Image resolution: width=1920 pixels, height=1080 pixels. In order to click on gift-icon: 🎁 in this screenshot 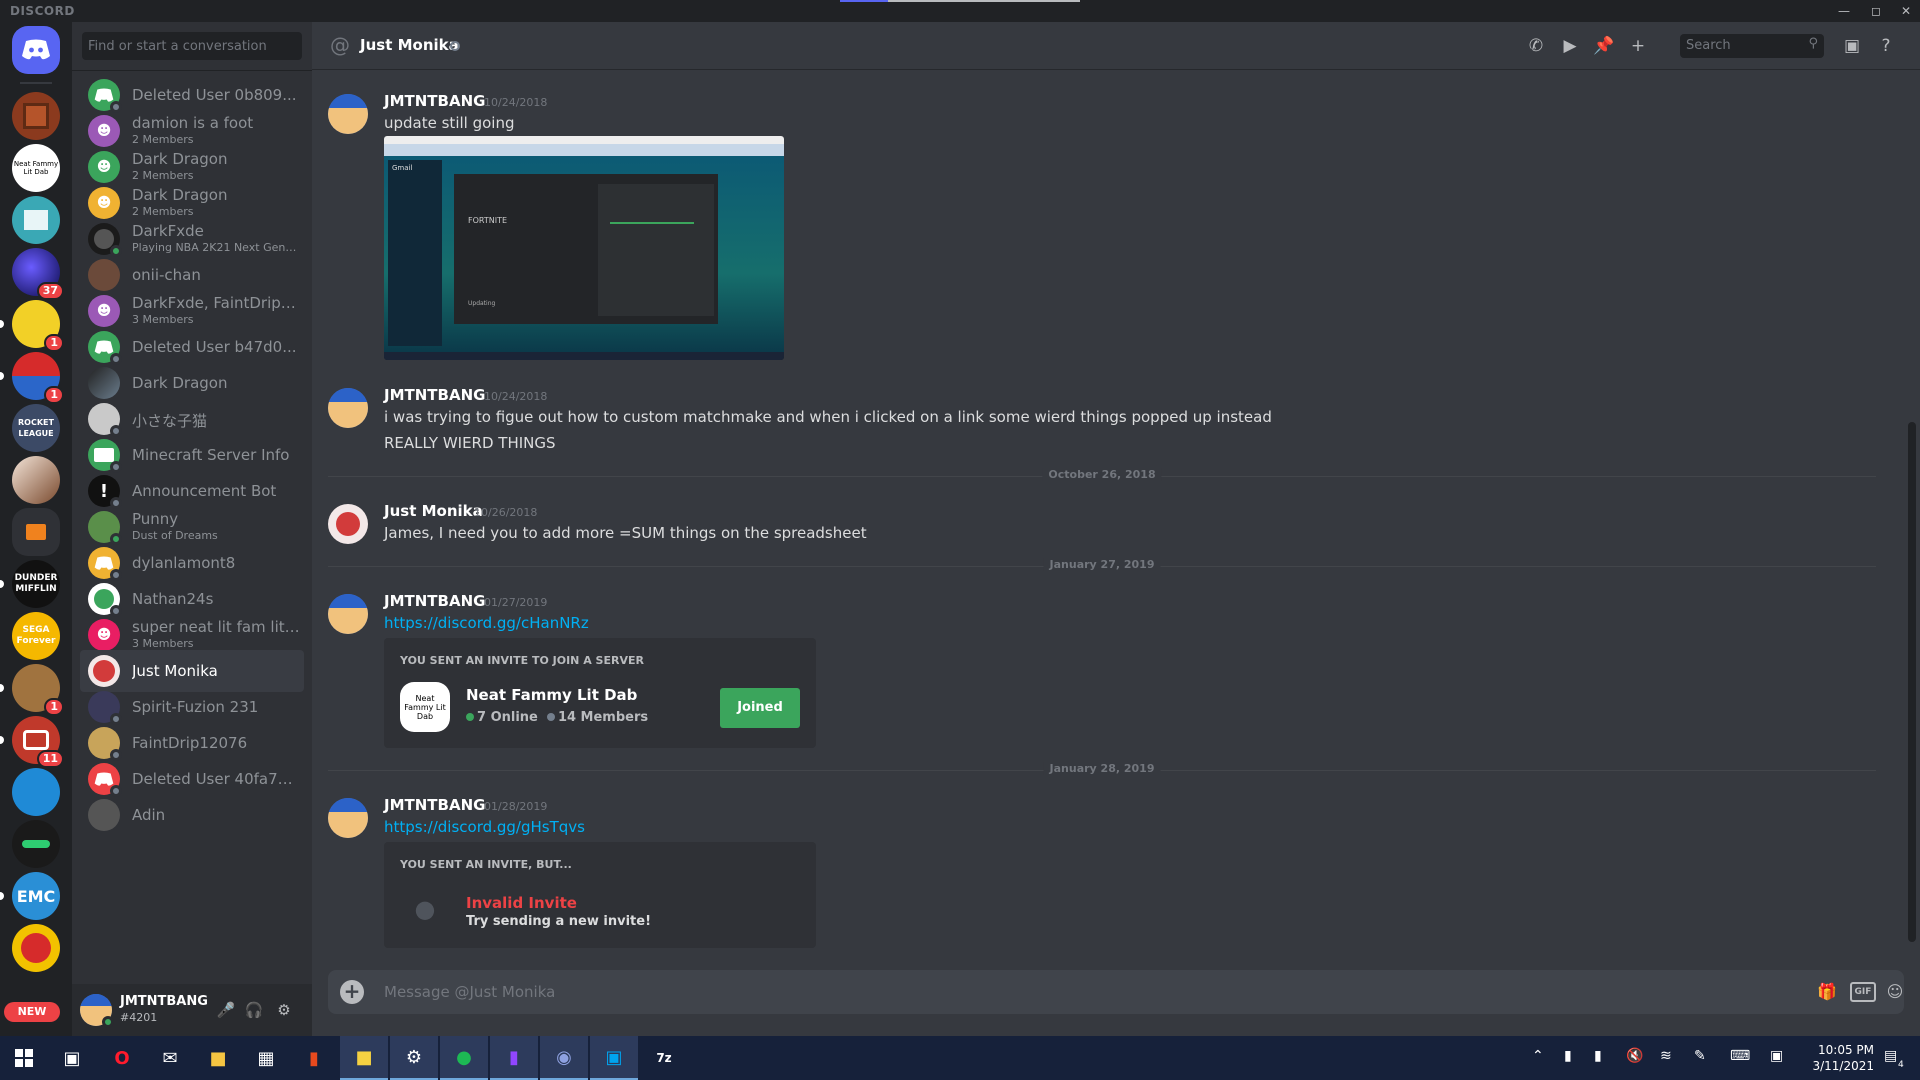, I will do `click(1827, 992)`.